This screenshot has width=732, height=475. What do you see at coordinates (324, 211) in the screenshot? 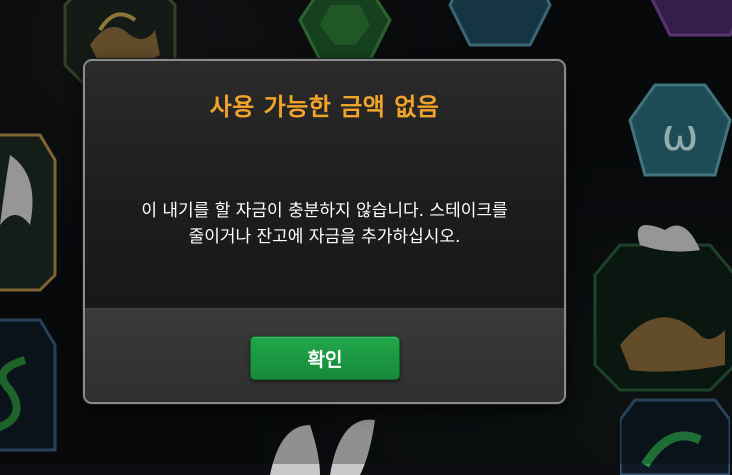
I see `dialog-message-line-1: 이 내기를 할 자금이 충분하지 않습니다. 스테이크를` at bounding box center [324, 211].